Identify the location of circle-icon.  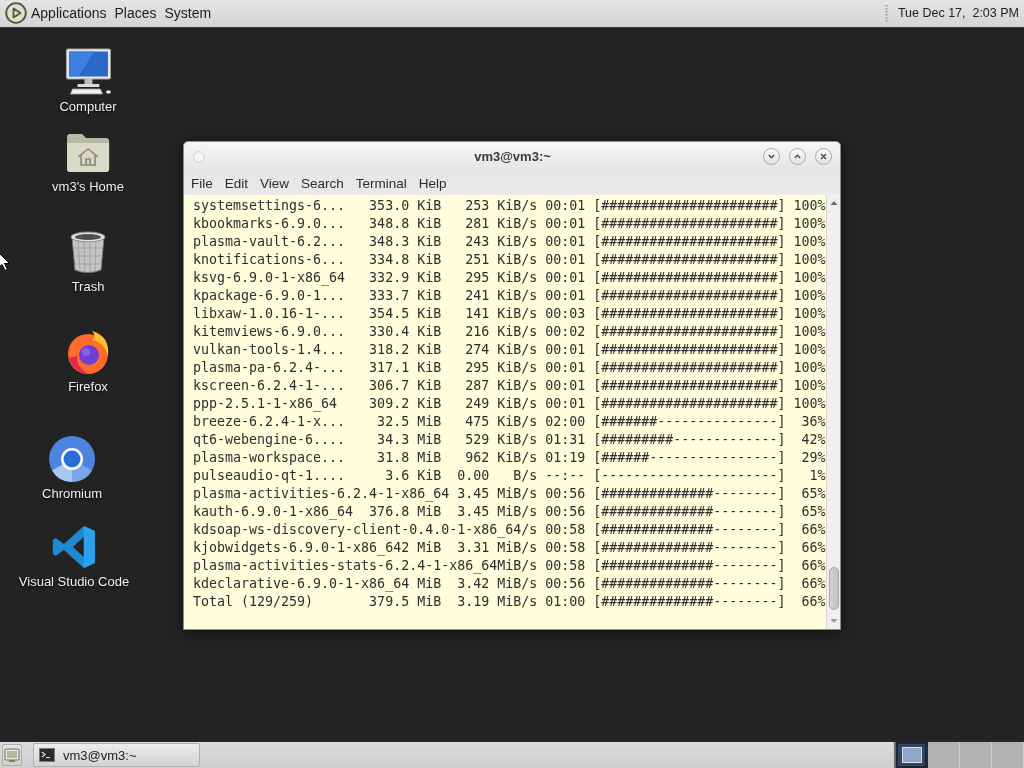
(199, 156).